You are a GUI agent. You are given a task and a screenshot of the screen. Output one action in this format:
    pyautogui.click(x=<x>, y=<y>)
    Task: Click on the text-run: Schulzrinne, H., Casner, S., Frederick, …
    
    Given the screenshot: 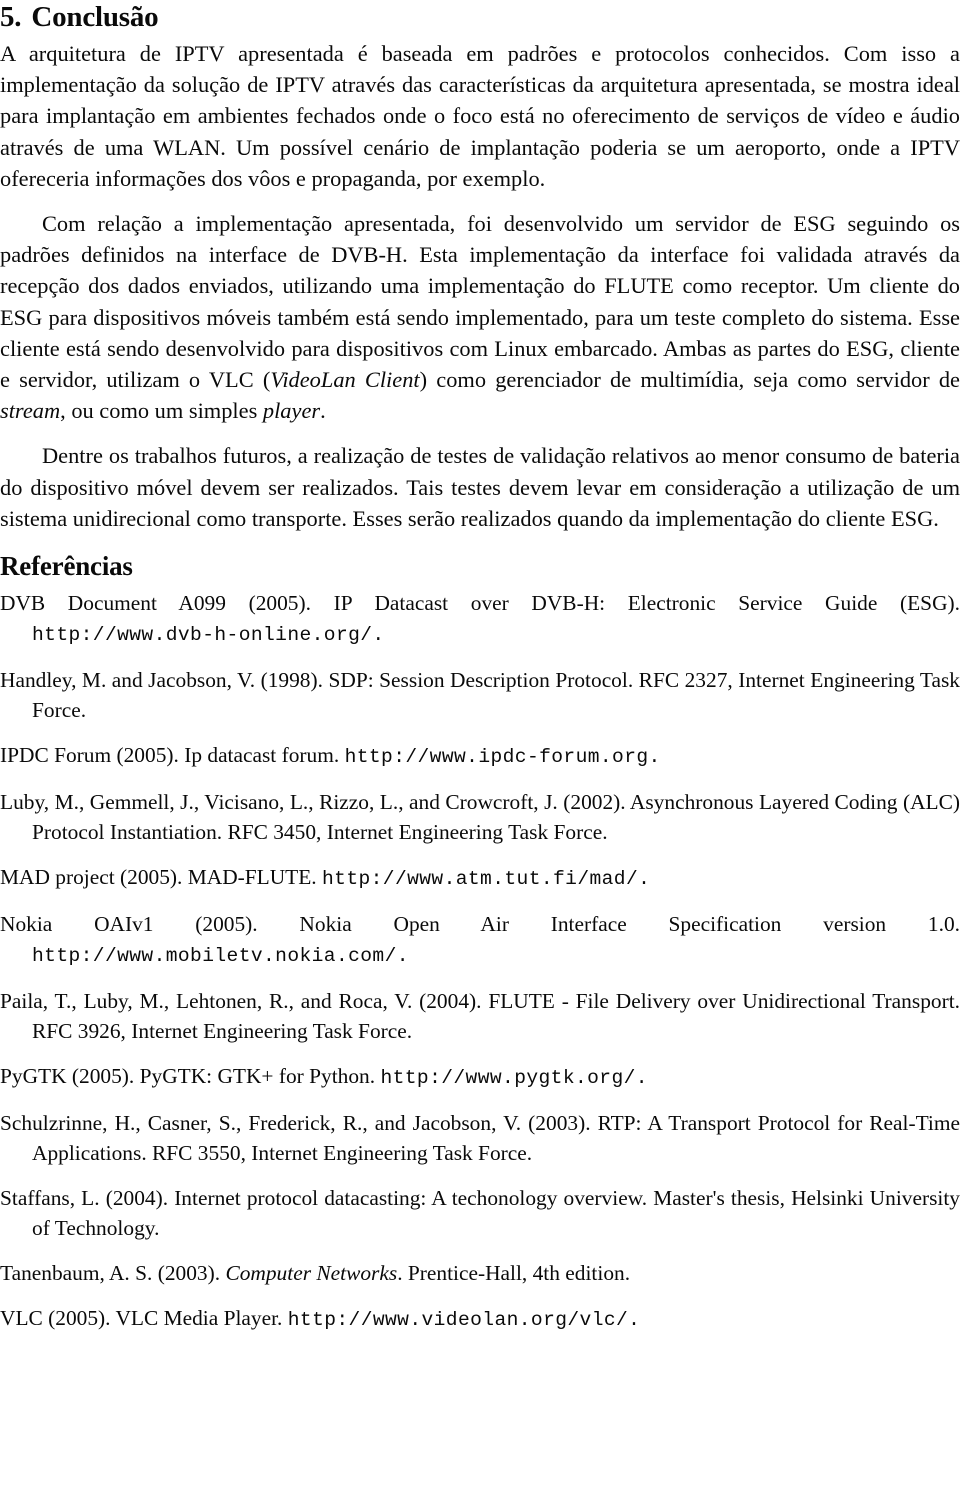 What is the action you would take?
    pyautogui.click(x=480, y=1138)
    